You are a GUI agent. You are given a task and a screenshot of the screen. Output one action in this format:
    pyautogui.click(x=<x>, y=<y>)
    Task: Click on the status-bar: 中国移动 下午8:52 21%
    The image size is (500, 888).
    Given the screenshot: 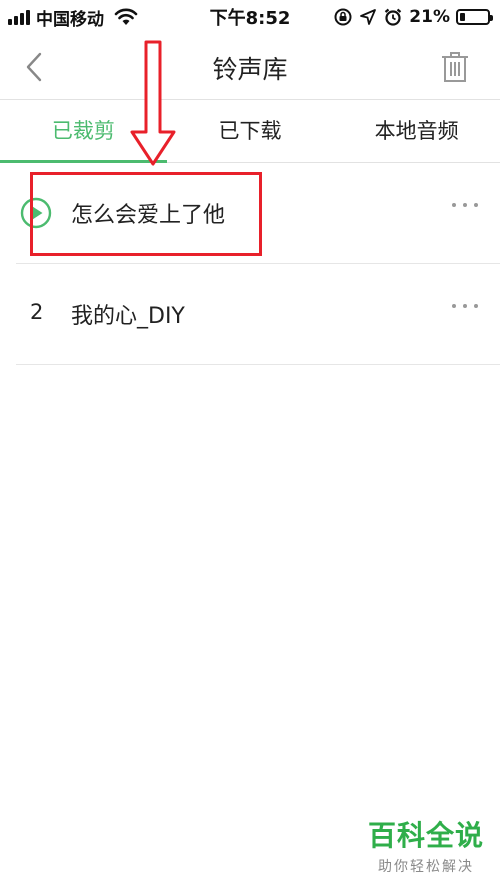 What is the action you would take?
    pyautogui.click(x=250, y=17)
    